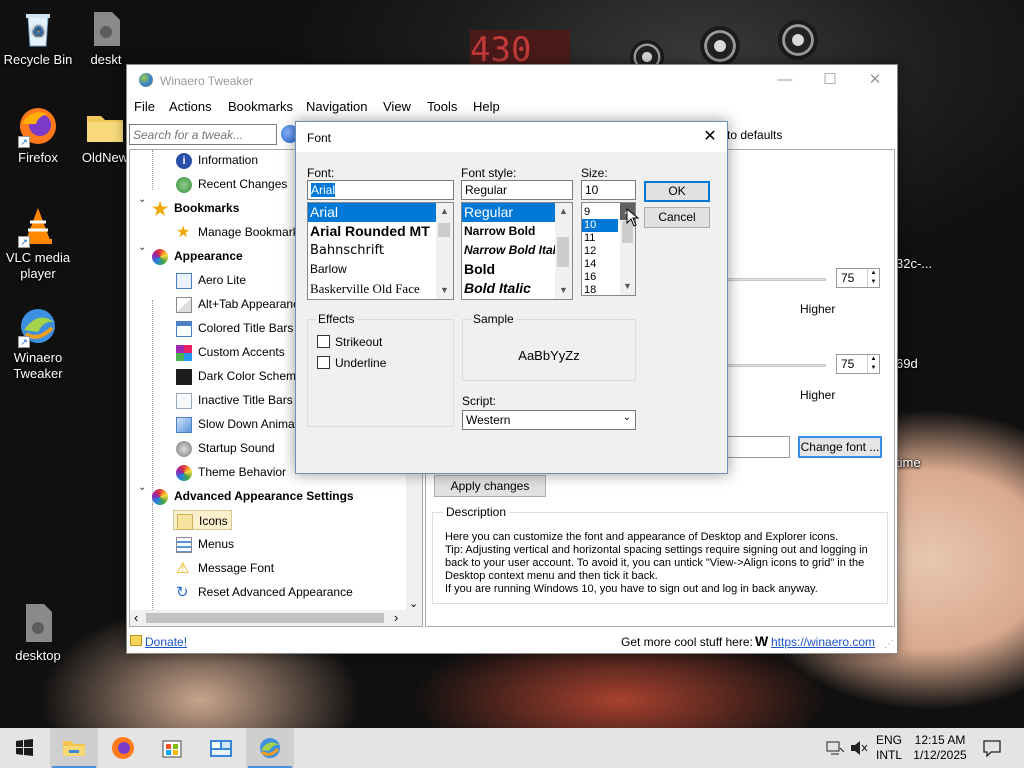  What do you see at coordinates (38, 344) in the screenshot?
I see `desktop-icon-winaero: ↗ Winaero Tweaker` at bounding box center [38, 344].